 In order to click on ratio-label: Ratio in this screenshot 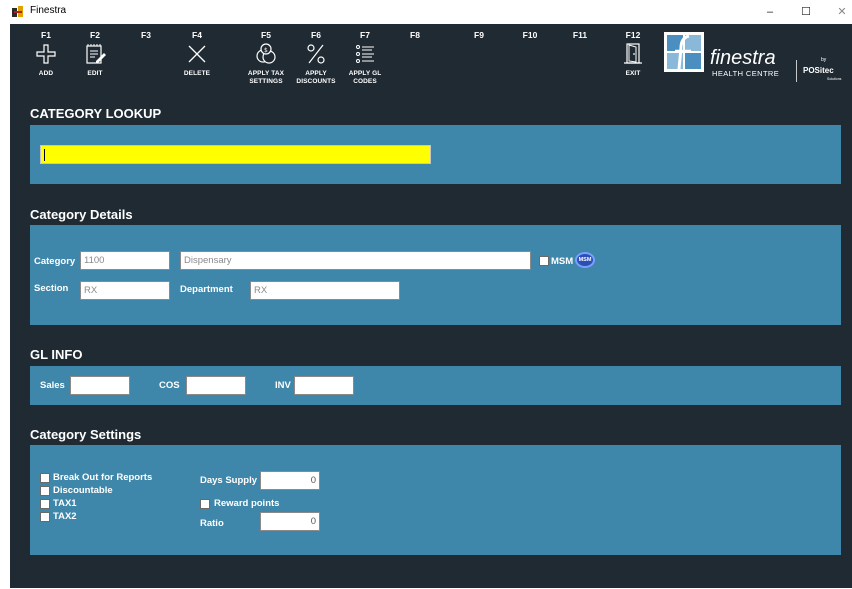, I will do `click(212, 523)`.